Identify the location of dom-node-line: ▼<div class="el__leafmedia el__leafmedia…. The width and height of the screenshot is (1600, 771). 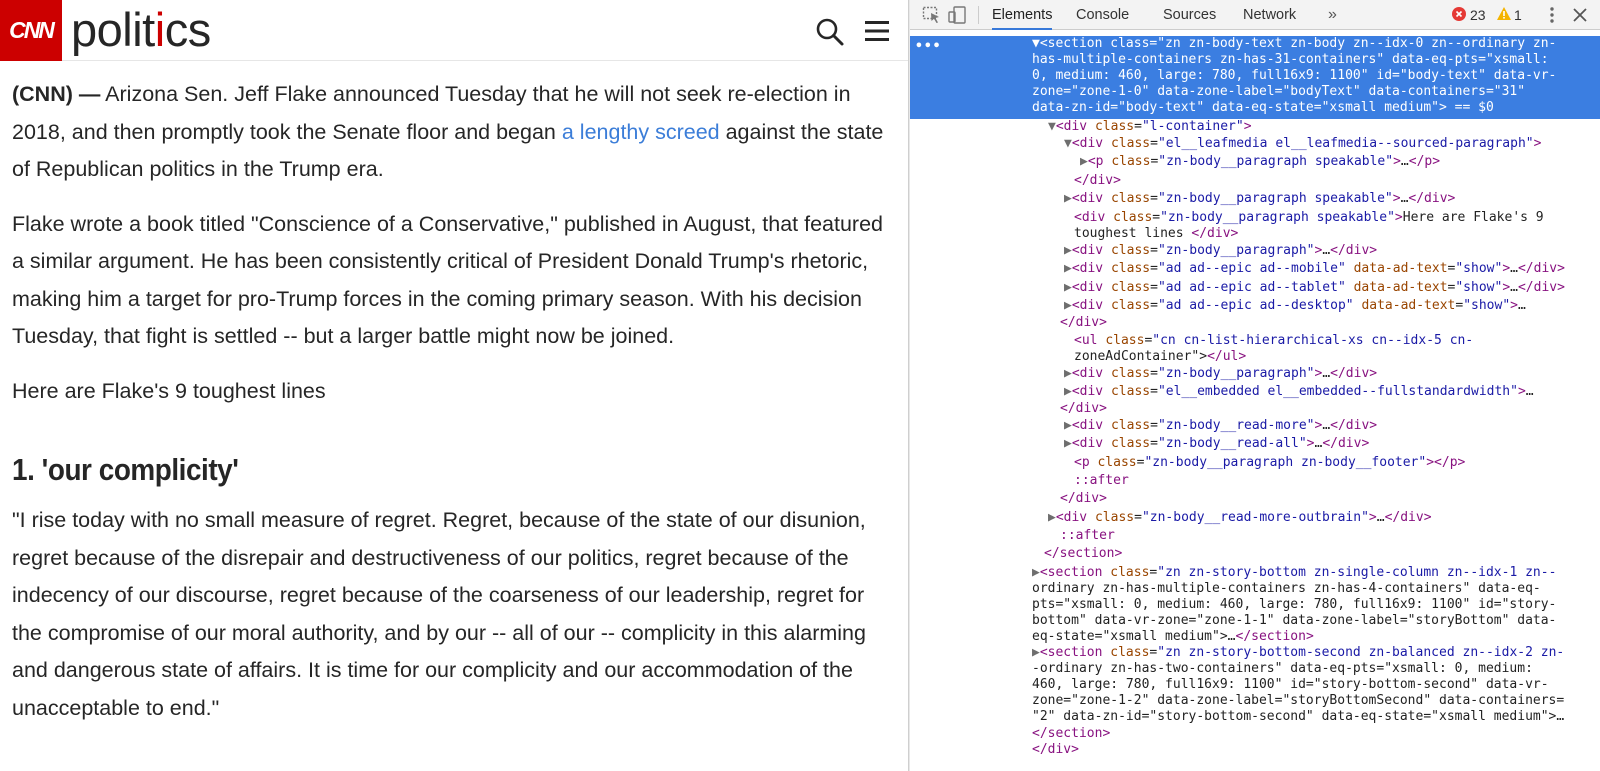
(1302, 144).